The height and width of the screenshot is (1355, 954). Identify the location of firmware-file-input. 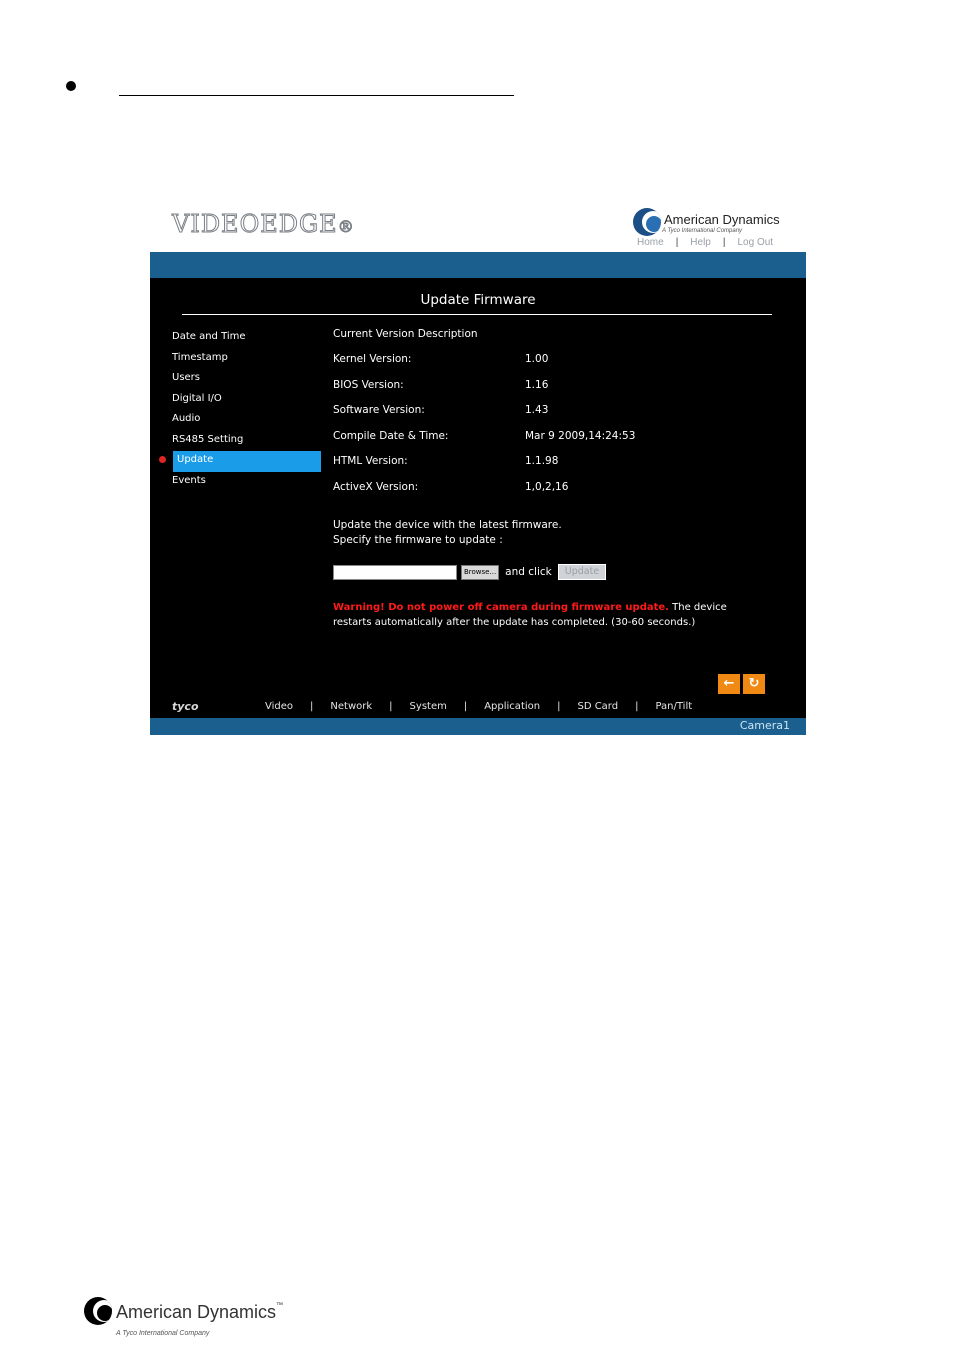
(395, 572).